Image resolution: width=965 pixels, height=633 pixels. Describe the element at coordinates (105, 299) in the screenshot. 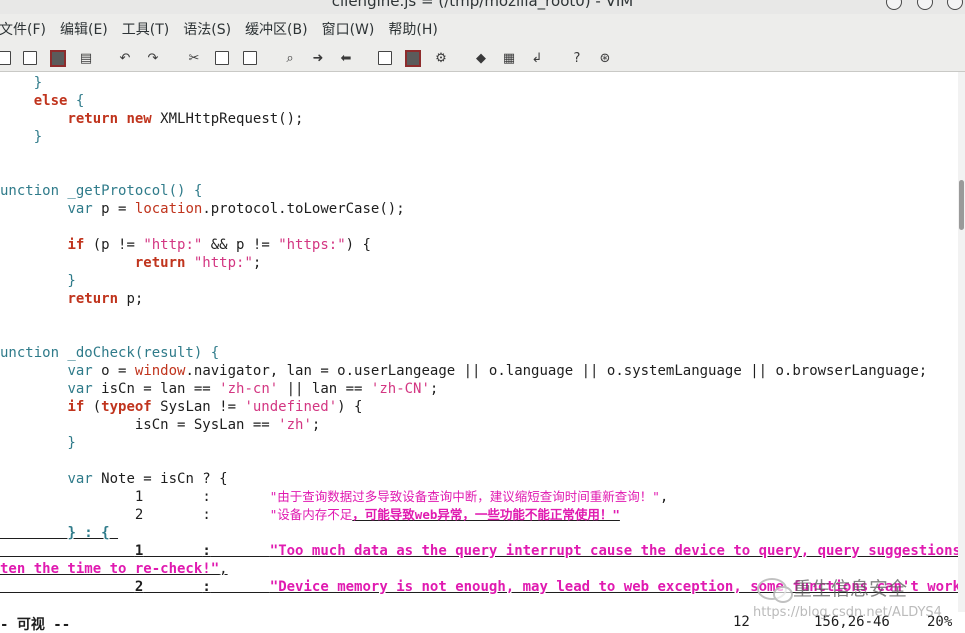

I see `code-line: return p;` at that location.